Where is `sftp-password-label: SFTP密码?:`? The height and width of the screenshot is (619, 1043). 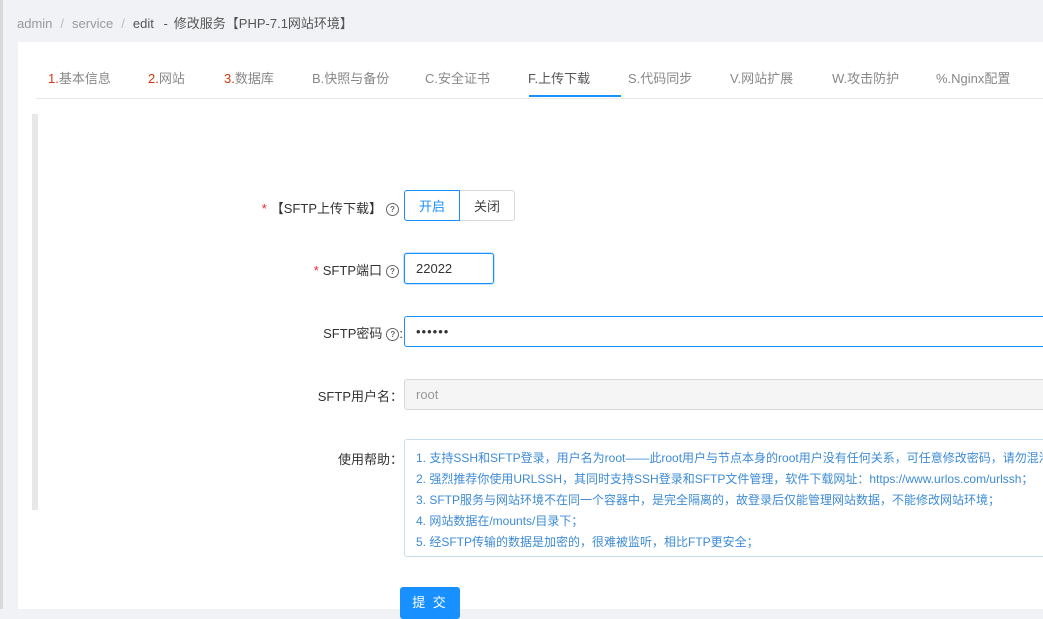 sftp-password-label: SFTP密码?: is located at coordinates (363, 332).